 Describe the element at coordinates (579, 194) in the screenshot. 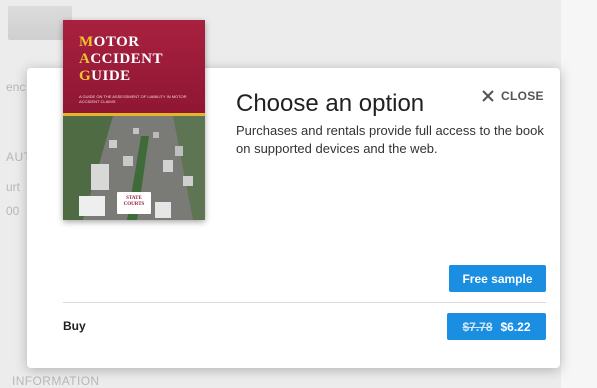

I see `background-right-panel` at that location.